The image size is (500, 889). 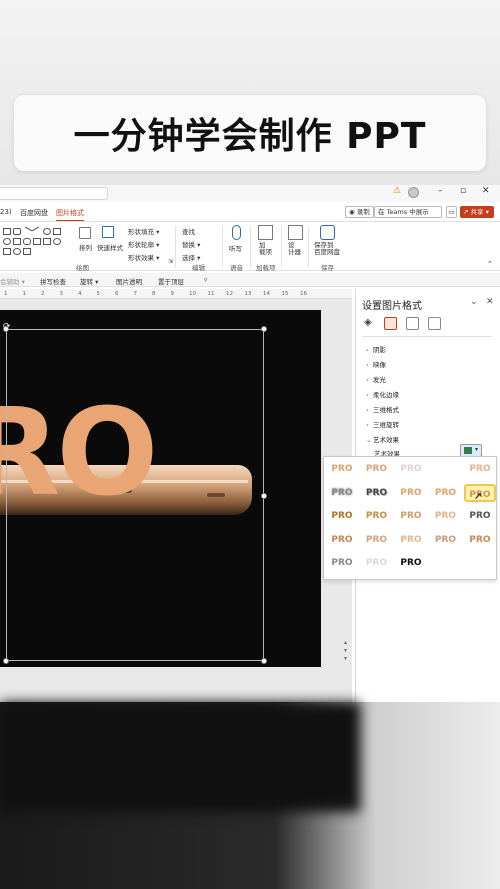 I want to click on tab-picture-format: 图片格式, so click(x=70, y=214).